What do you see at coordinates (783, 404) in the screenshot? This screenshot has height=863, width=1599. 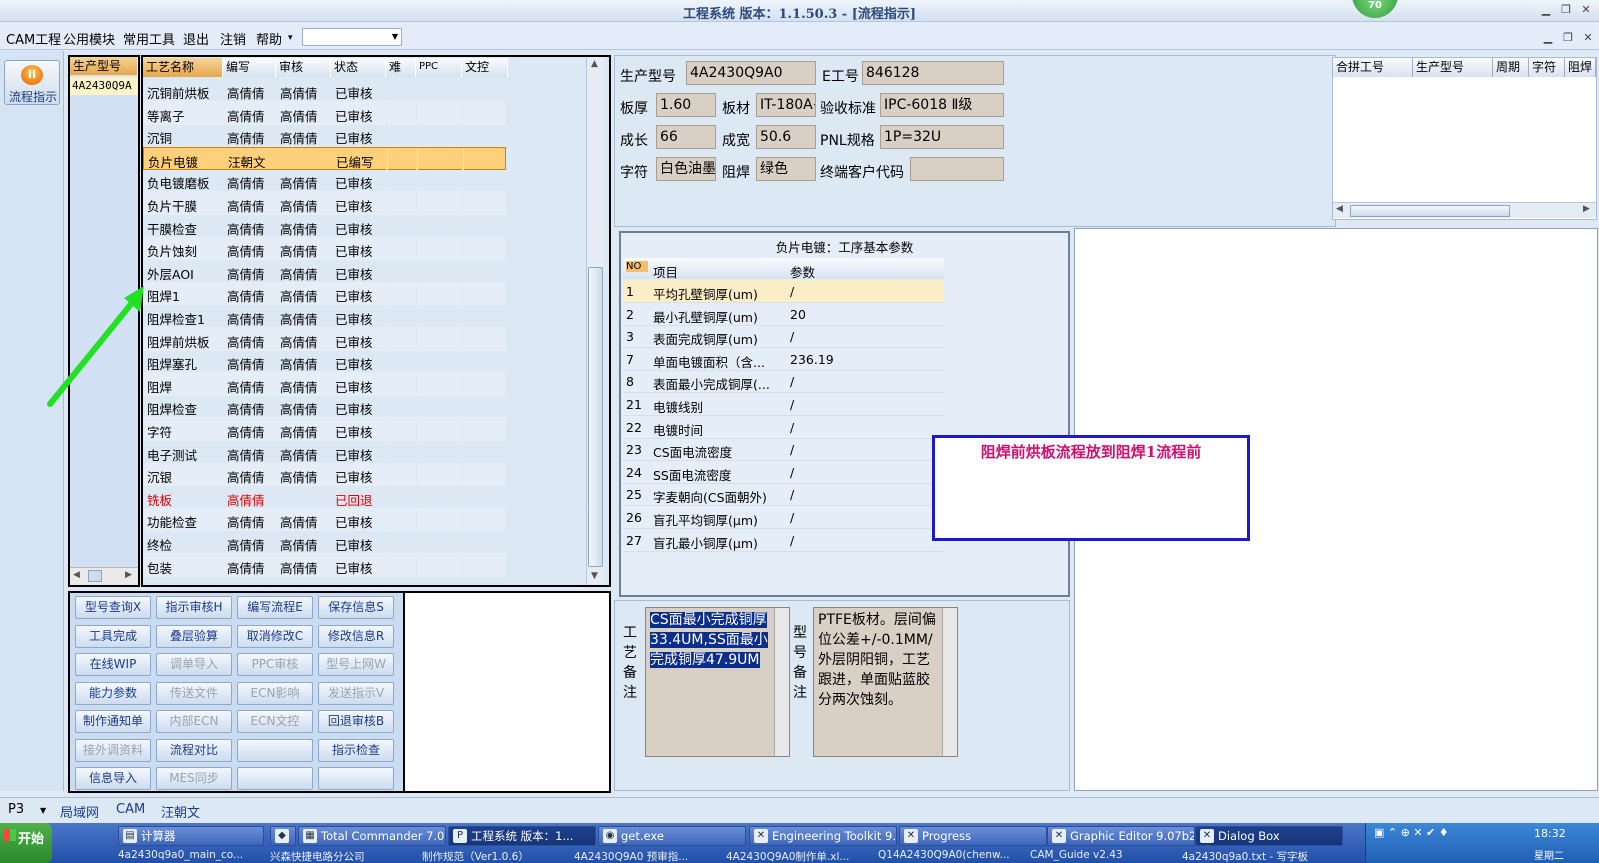 I see `param-row: 21 电镀线别 /` at bounding box center [783, 404].